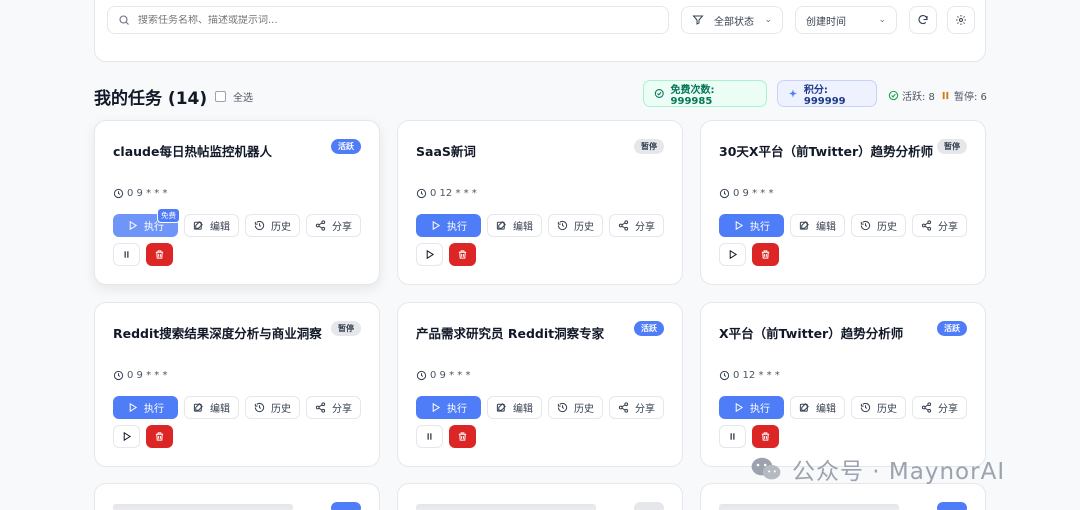 The image size is (1080, 510). I want to click on paused-stat: 暂停: 6, so click(963, 95).